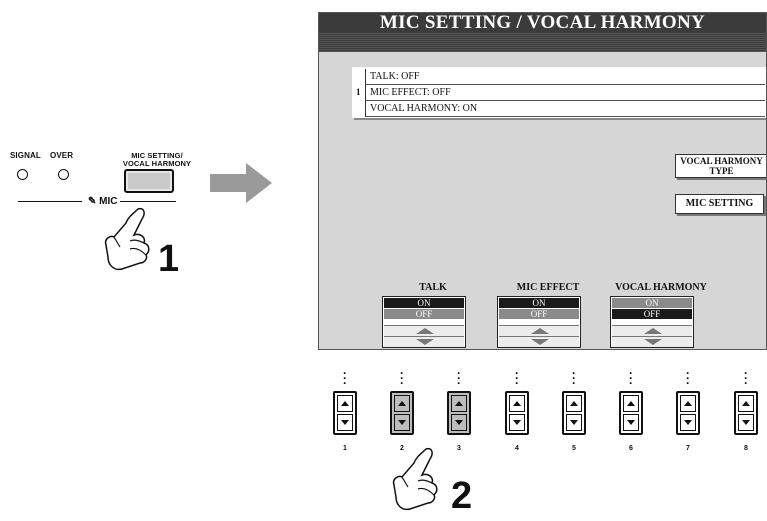 The height and width of the screenshot is (521, 767). I want to click on step-number-2: 2, so click(462, 496).